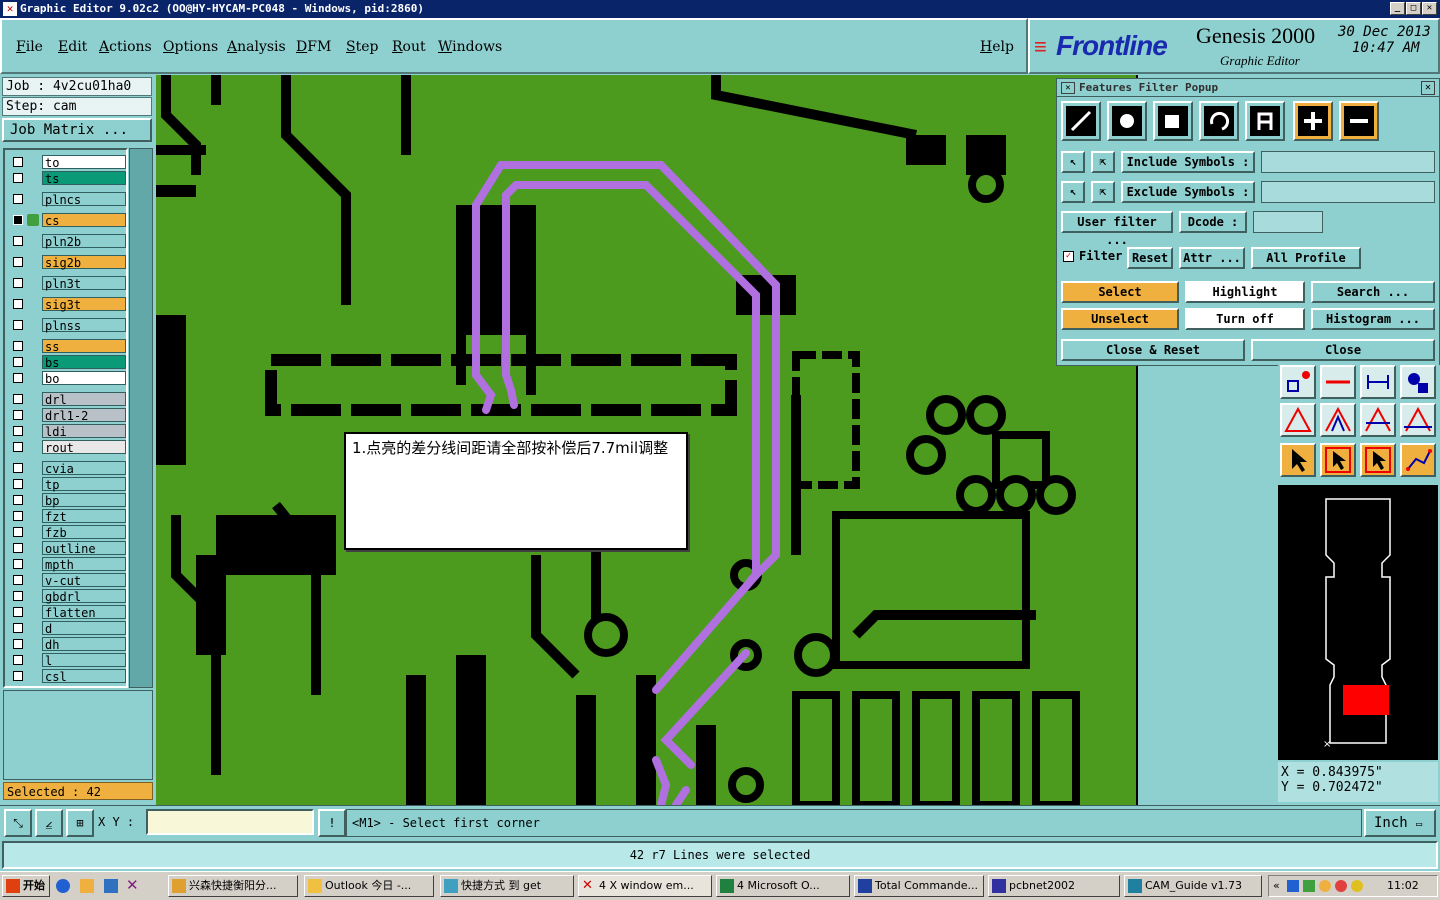 This screenshot has width=1440, height=900. I want to click on layer-row-drl: drl, so click(67, 399).